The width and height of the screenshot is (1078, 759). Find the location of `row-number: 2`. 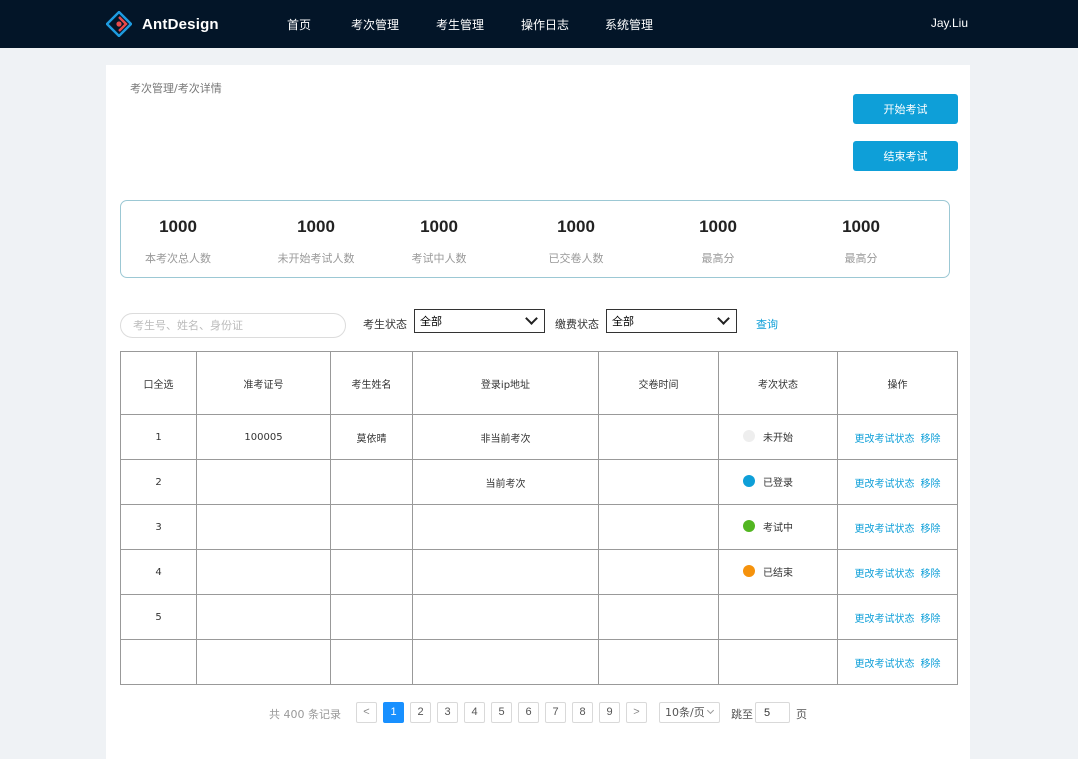

row-number: 2 is located at coordinates (158, 482).